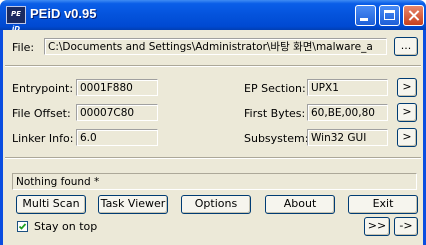 The width and height of the screenshot is (426, 245). What do you see at coordinates (213, 66) in the screenshot?
I see `separator-top` at bounding box center [213, 66].